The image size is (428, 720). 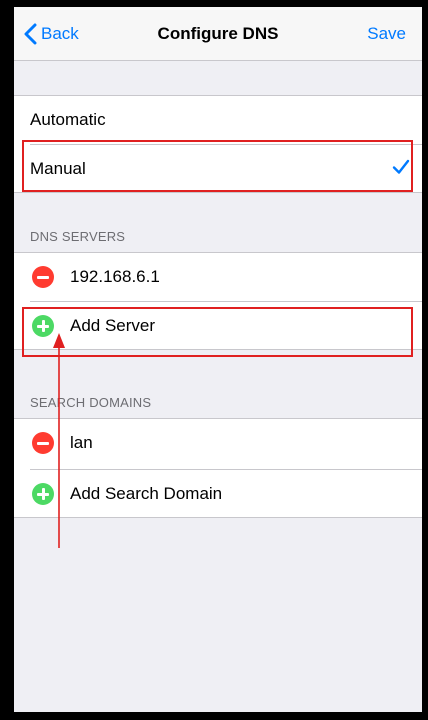 I want to click on dns-mode-group: Automatic Manual, so click(x=218, y=144).